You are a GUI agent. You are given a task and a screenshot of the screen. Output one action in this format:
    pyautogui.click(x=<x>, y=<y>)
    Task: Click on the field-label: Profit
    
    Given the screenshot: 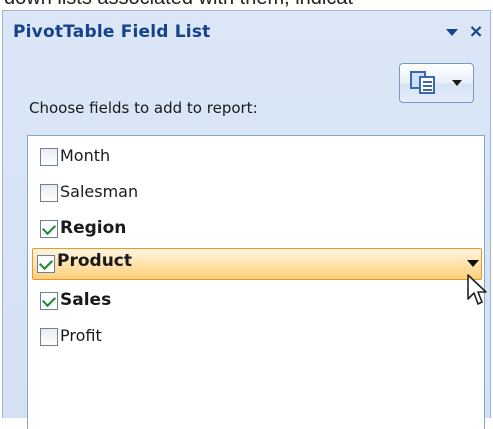 What is the action you would take?
    pyautogui.click(x=81, y=335)
    